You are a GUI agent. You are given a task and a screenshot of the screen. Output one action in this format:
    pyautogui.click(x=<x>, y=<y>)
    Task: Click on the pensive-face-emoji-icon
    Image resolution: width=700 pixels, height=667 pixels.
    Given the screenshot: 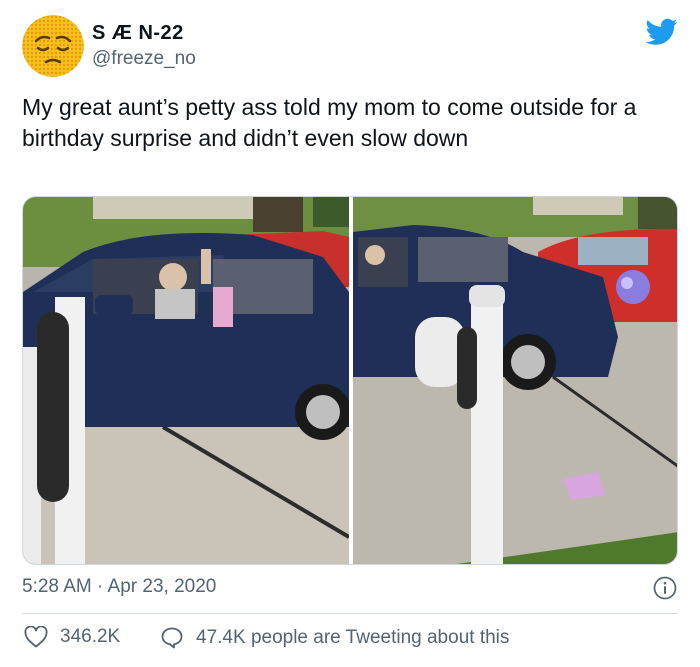 What is the action you would take?
    pyautogui.click(x=53, y=46)
    